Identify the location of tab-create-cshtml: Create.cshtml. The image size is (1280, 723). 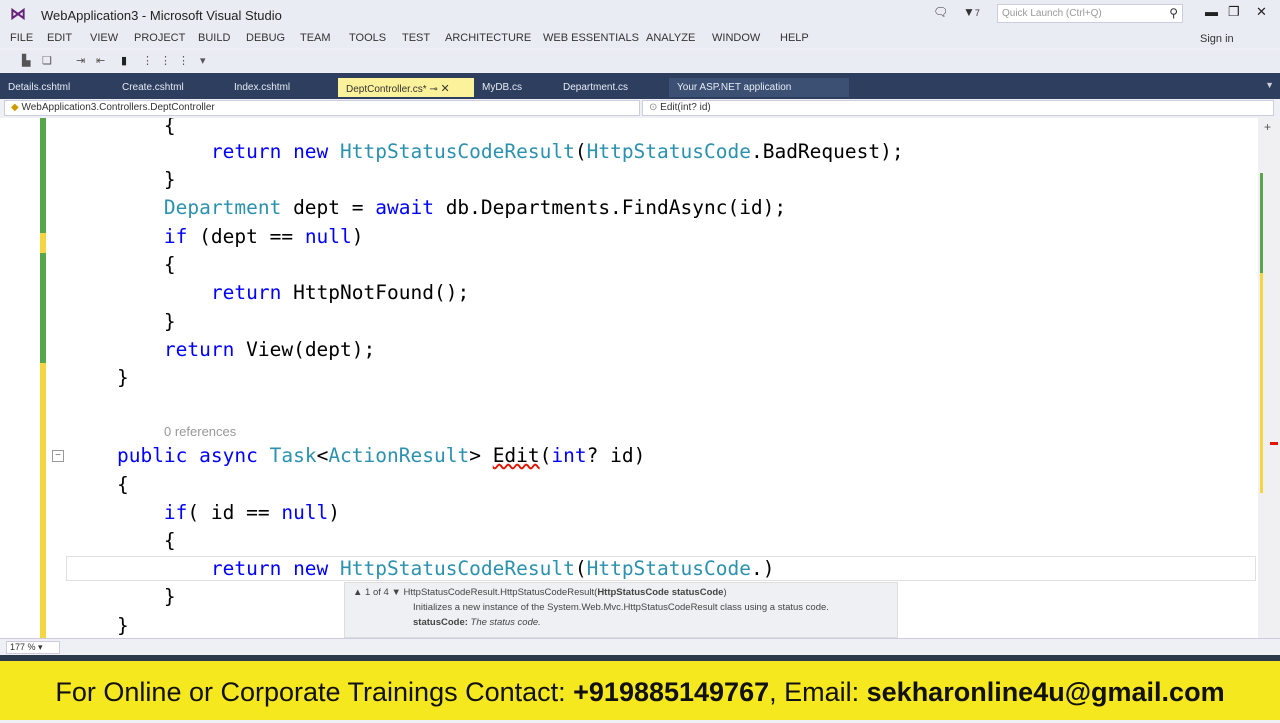
(157, 87).